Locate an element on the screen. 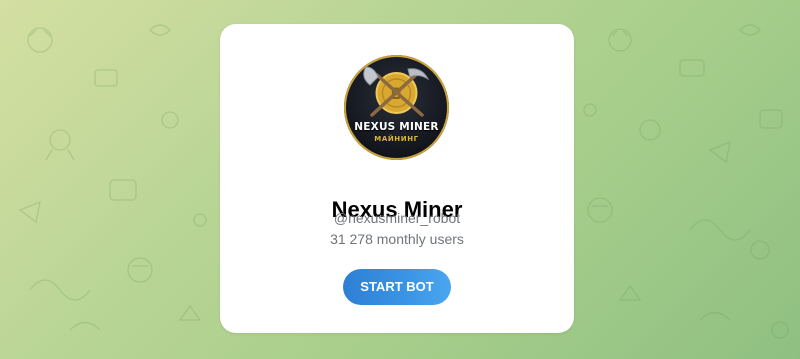 The image size is (800, 359). bot-avatar: B NEXUS MINER МАЙНИНГ is located at coordinates (396, 107).